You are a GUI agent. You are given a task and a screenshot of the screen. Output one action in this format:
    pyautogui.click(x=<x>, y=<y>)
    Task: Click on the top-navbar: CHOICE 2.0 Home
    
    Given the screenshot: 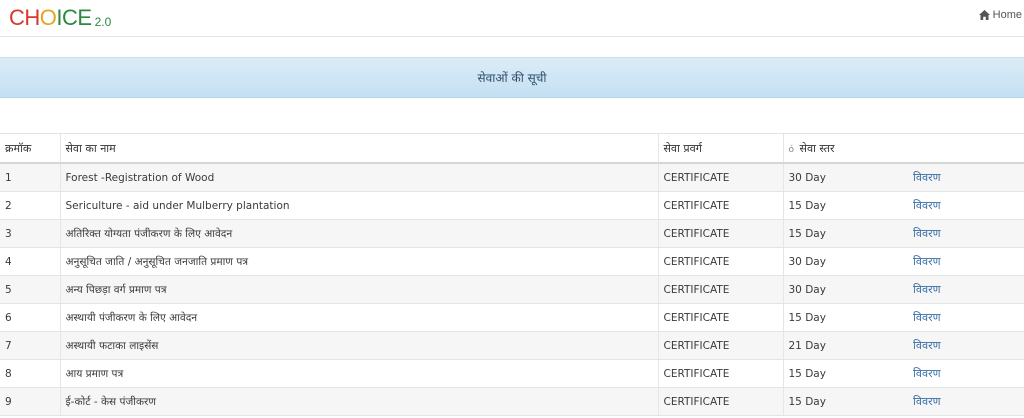 What is the action you would take?
    pyautogui.click(x=512, y=18)
    